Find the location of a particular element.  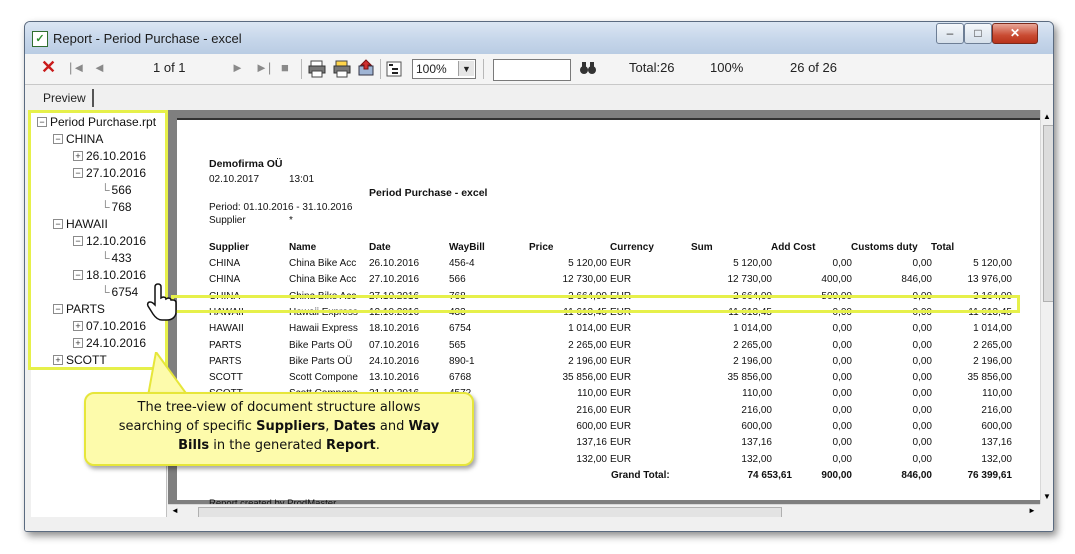

tree-node-label: SCOTT is located at coordinates (86, 360).